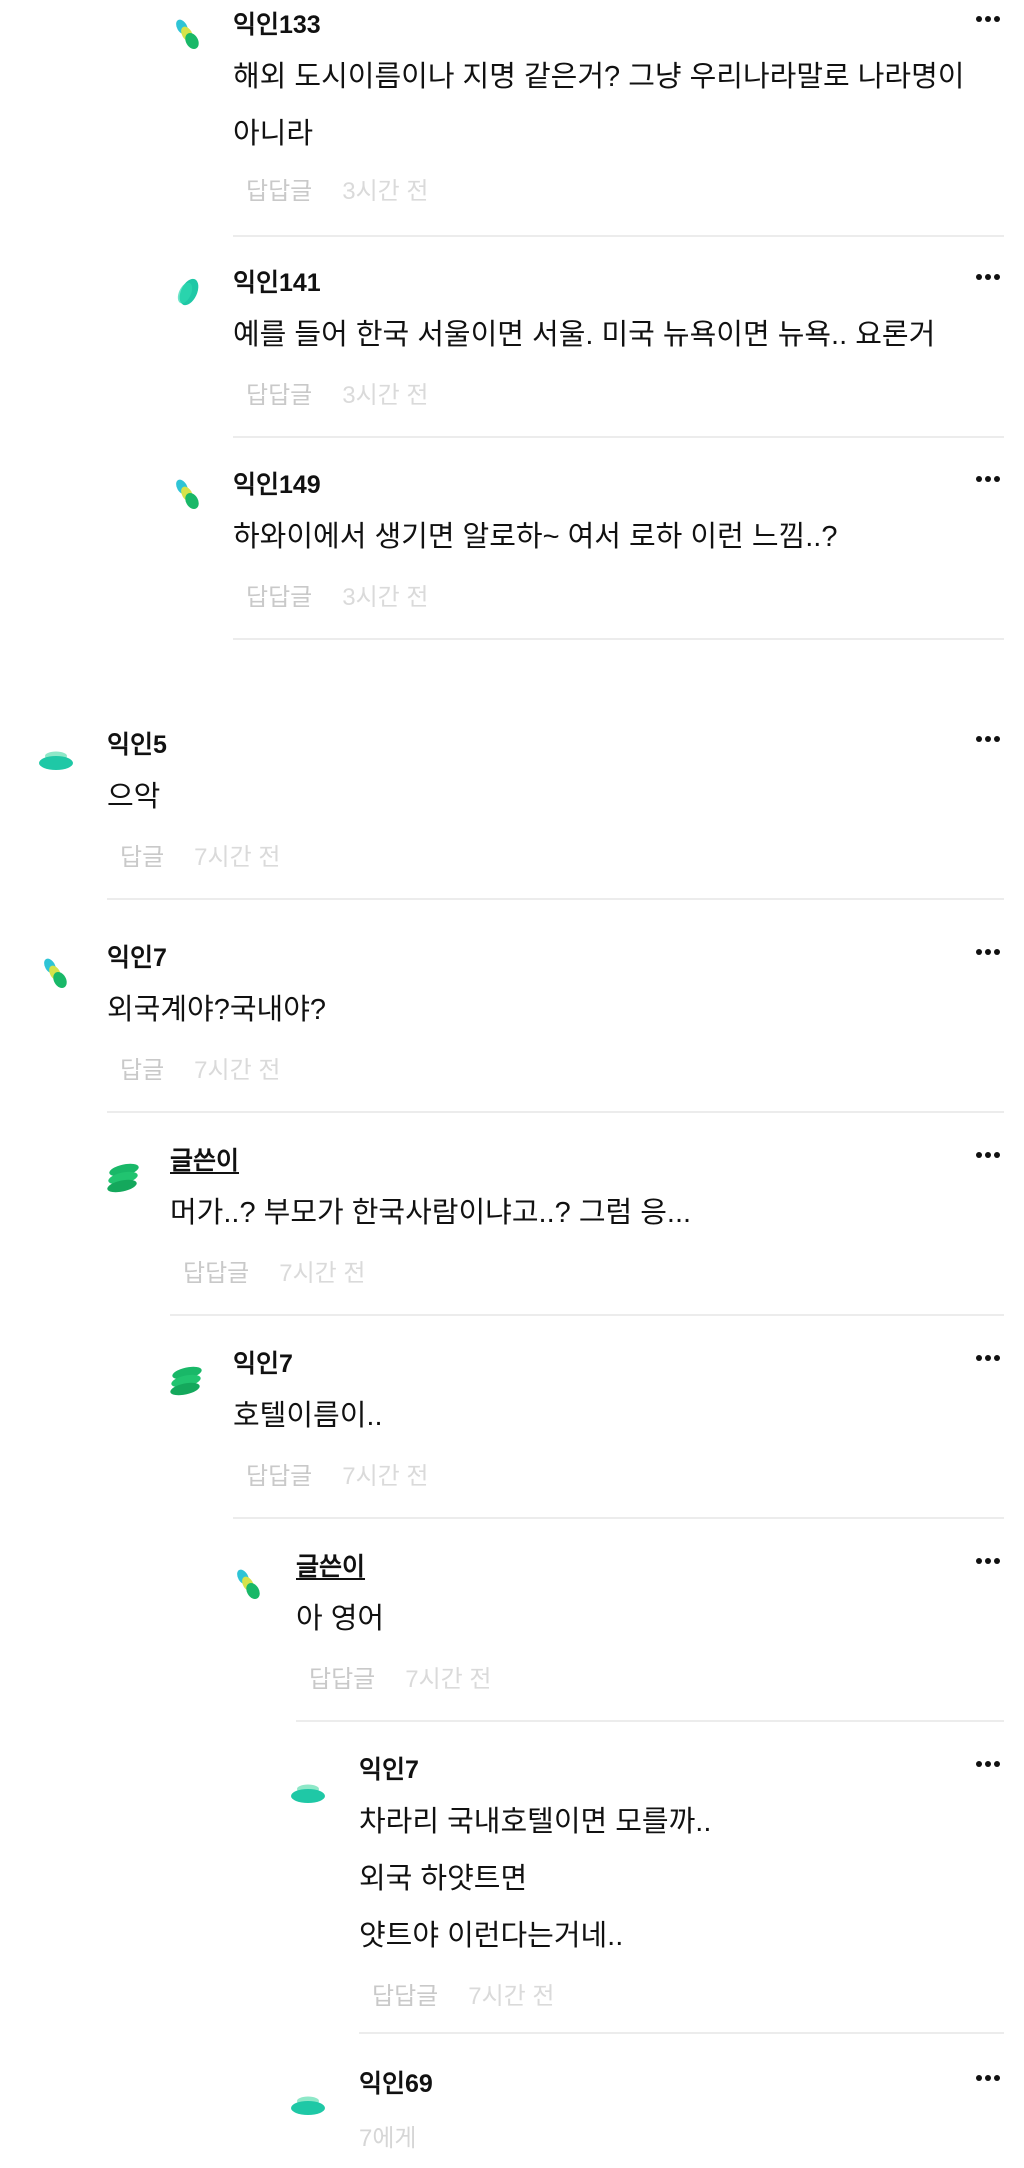  What do you see at coordinates (598, 106) in the screenshot?
I see `comment-body: 해외 도시이름이나 지명 같은거? 그냥 우리나라말로 나라명이 아니라` at bounding box center [598, 106].